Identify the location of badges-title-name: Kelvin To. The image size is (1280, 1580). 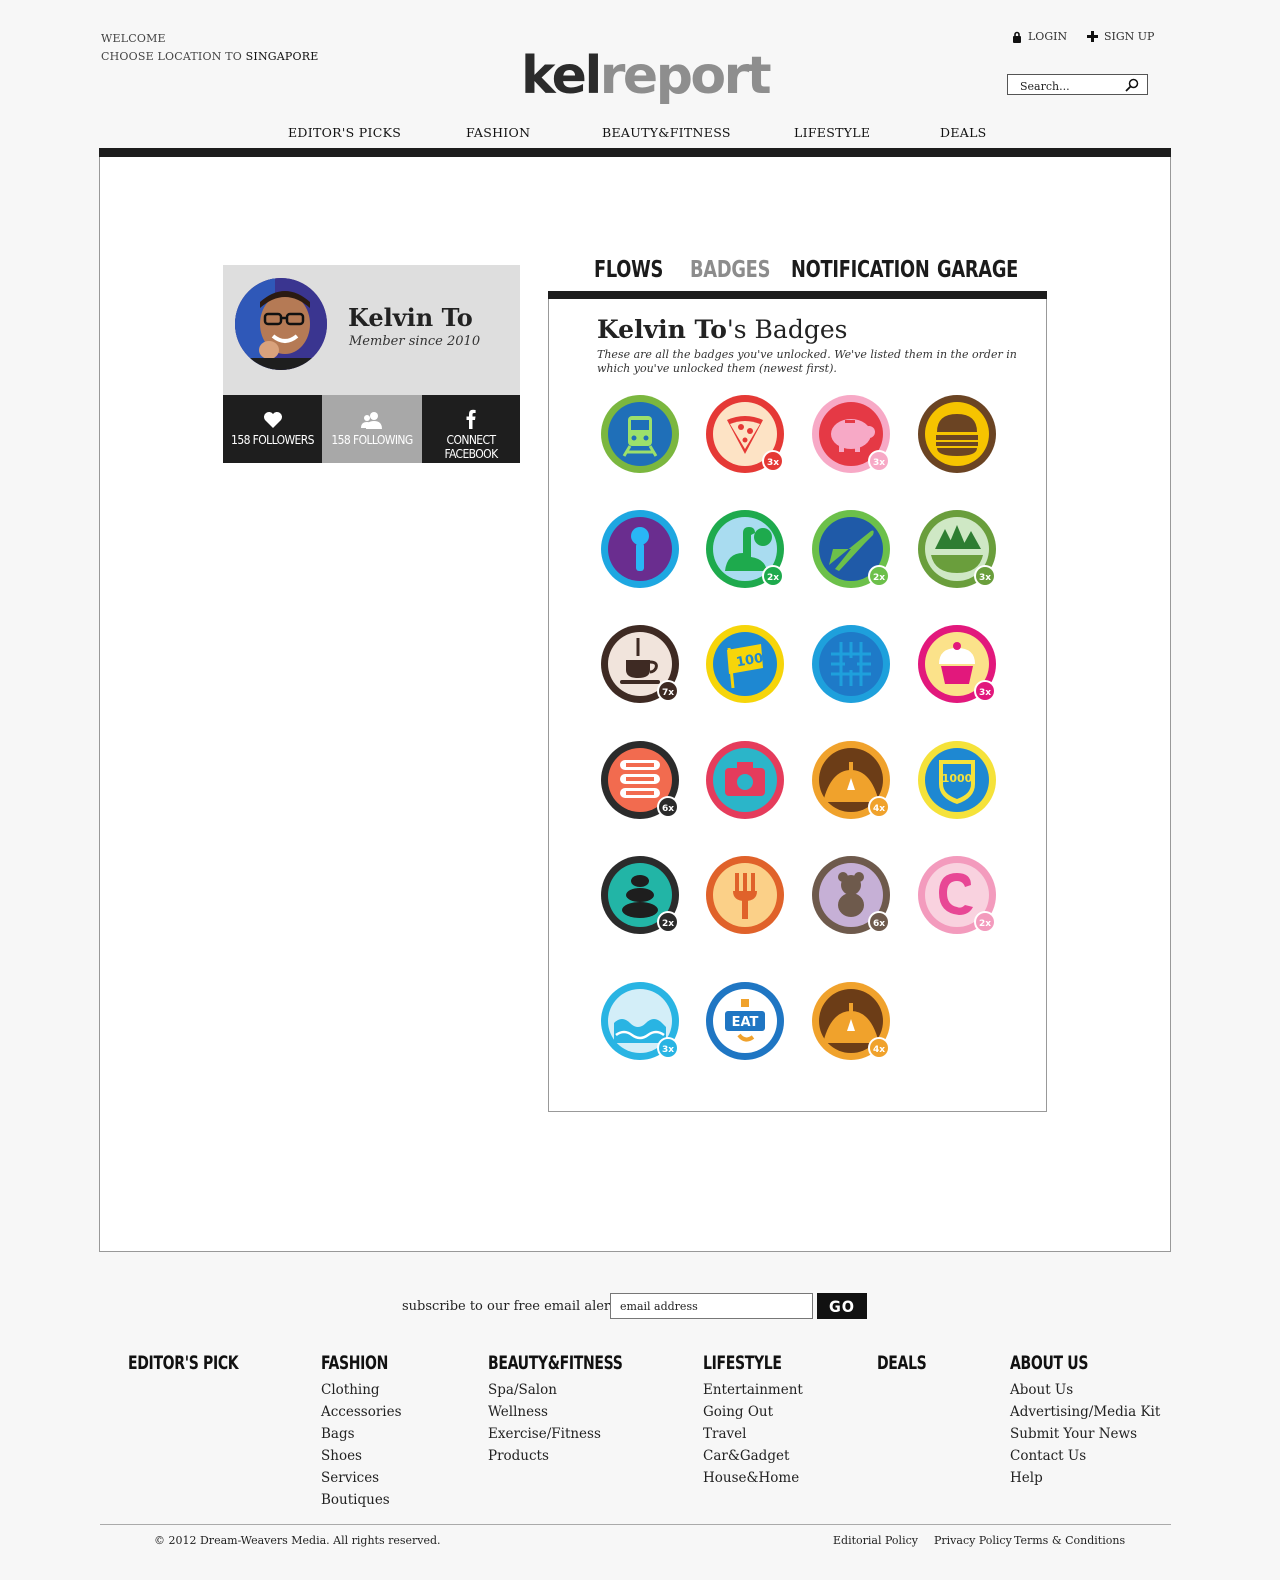
(662, 329).